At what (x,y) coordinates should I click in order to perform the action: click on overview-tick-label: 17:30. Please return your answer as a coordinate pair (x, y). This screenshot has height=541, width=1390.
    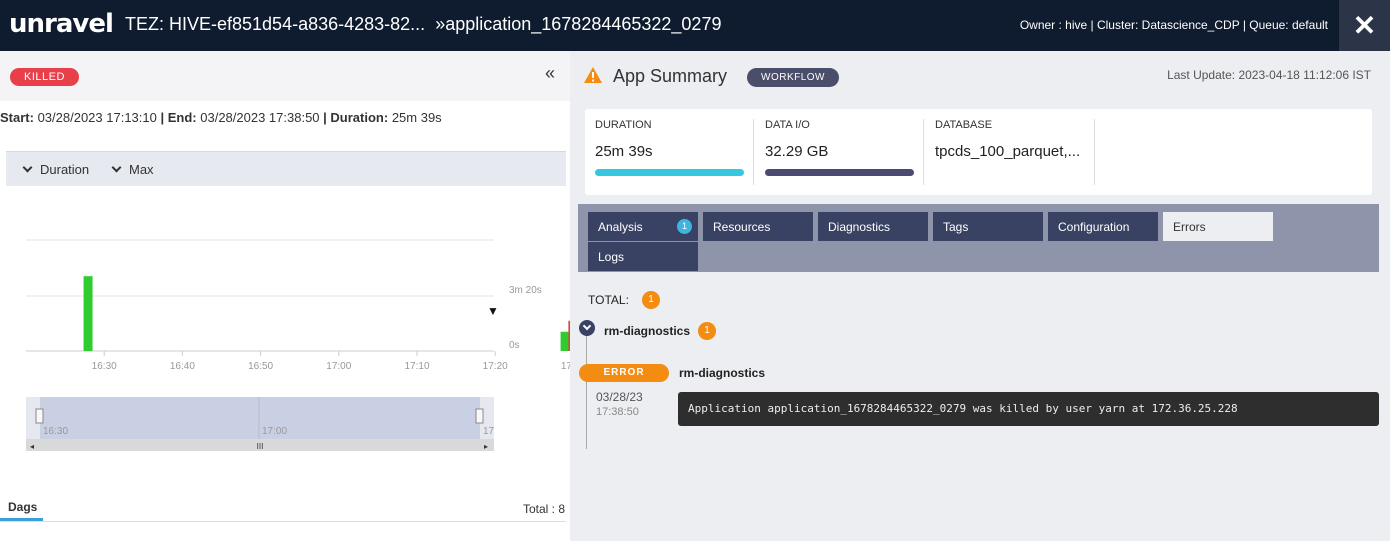
    Looking at the image, I should click on (488, 431).